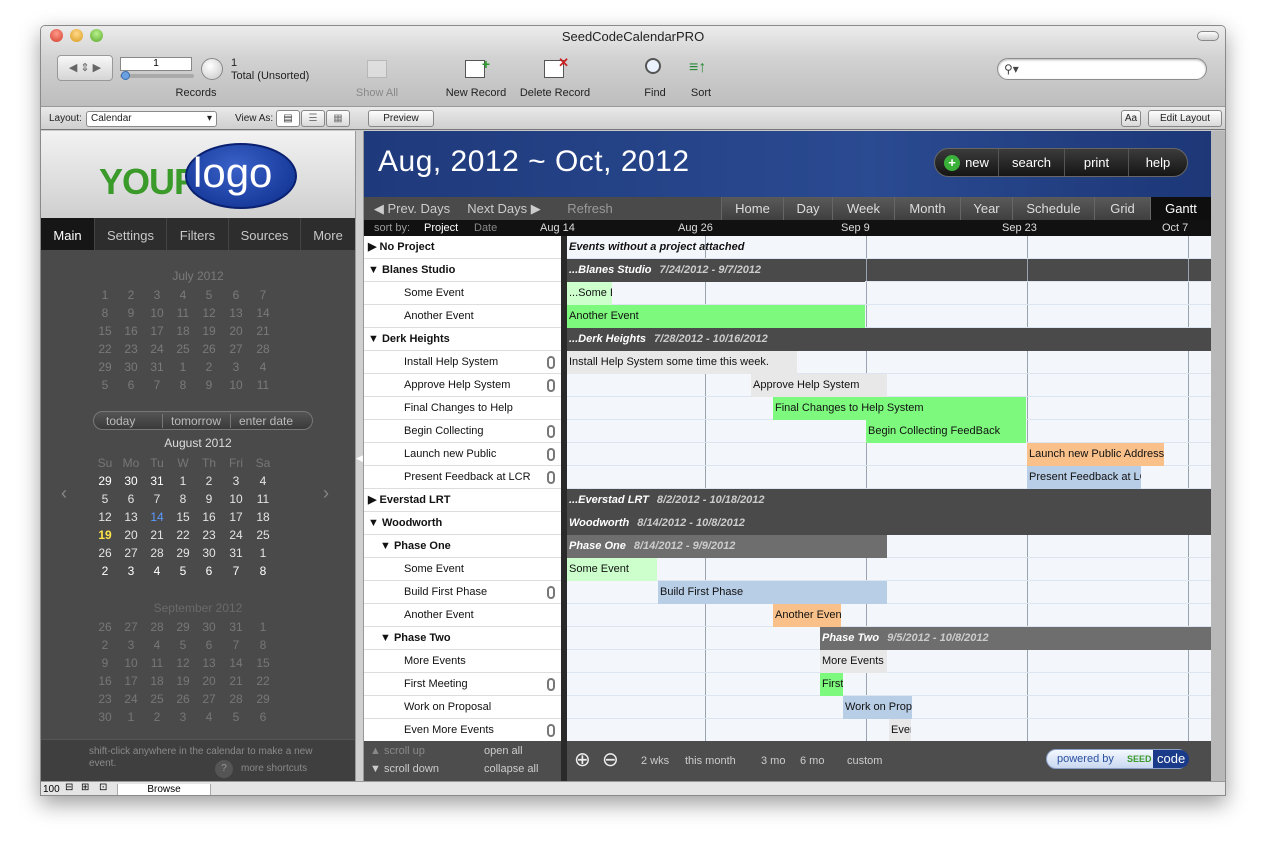  Describe the element at coordinates (612, 569) in the screenshot. I see `event-bar: Some Event` at that location.